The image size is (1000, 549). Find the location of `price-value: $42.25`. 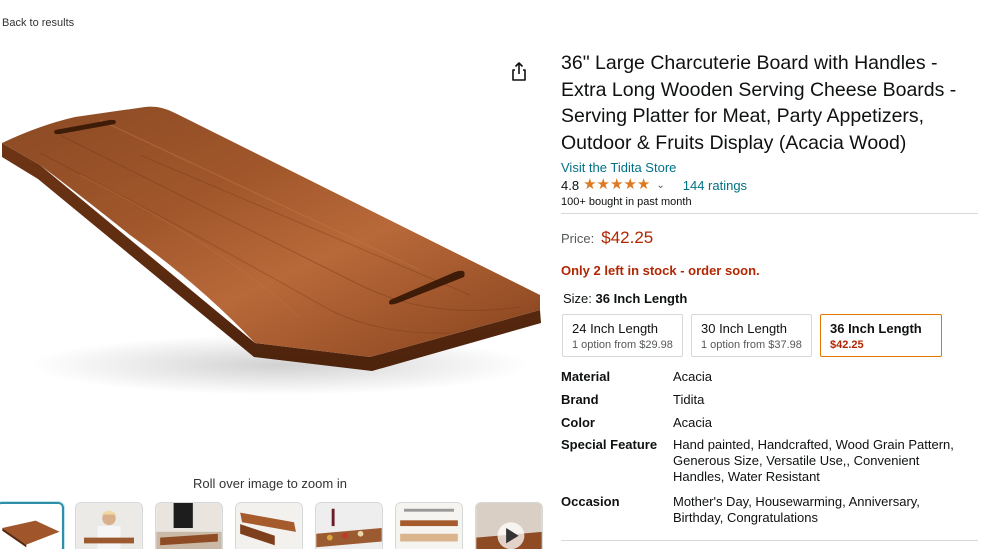

price-value: $42.25 is located at coordinates (627, 237).